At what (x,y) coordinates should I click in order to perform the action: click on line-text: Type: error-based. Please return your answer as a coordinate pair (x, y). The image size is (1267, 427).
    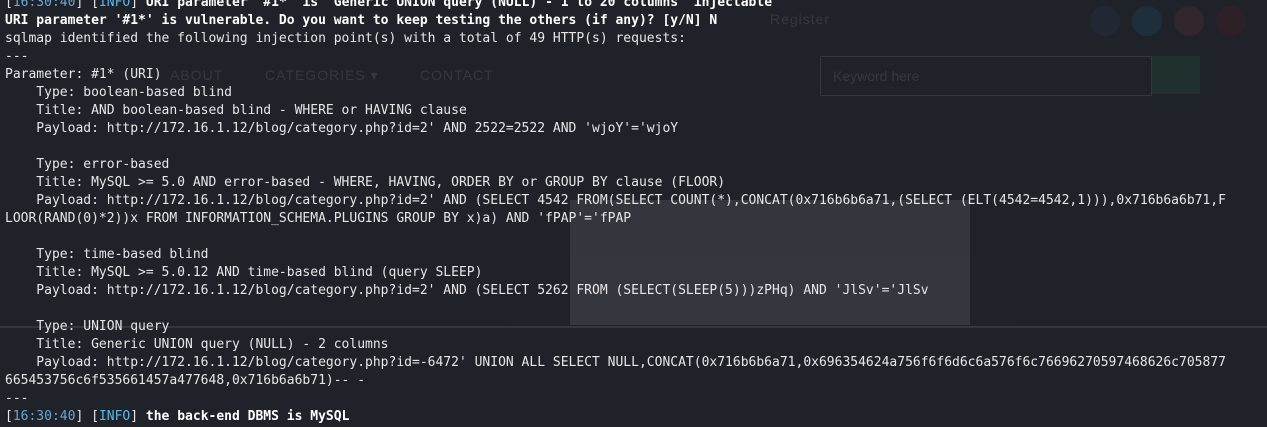
    Looking at the image, I should click on (87, 164).